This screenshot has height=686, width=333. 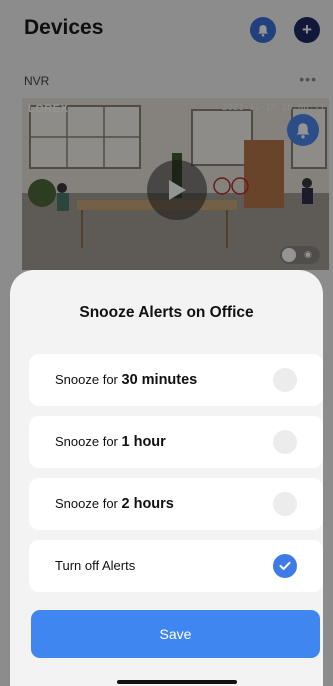 What do you see at coordinates (126, 380) in the screenshot?
I see `option-label: Snooze for 30 minutes` at bounding box center [126, 380].